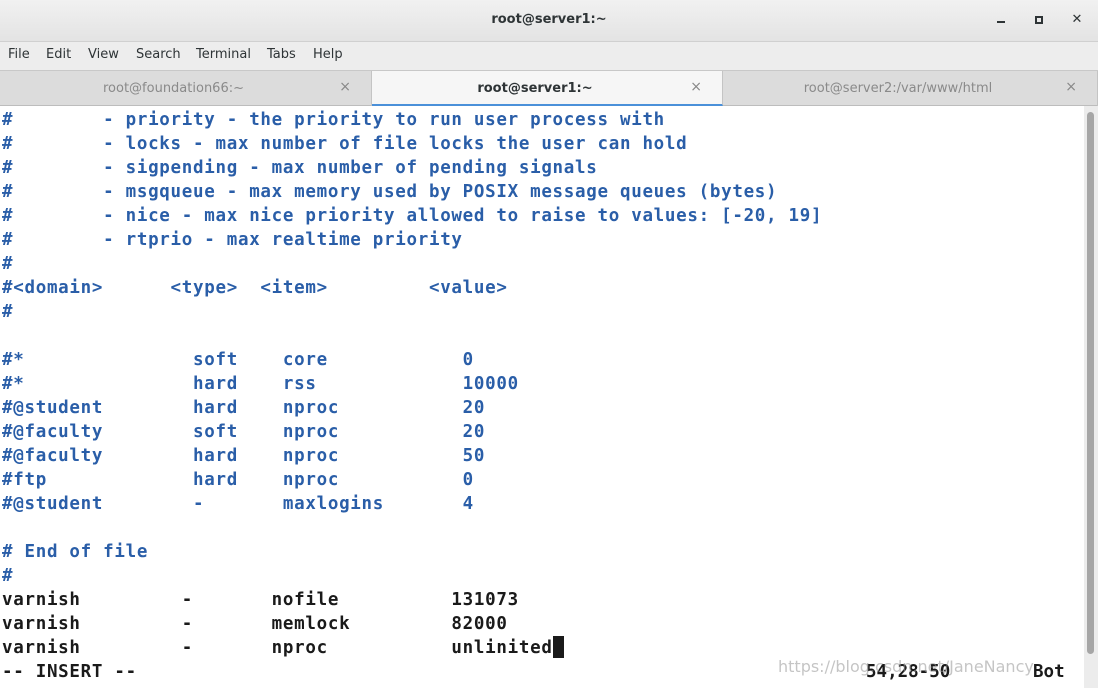 The height and width of the screenshot is (688, 1098). Describe the element at coordinates (69, 672) in the screenshot. I see `vim-mode-indicator: -- INSERT --` at that location.